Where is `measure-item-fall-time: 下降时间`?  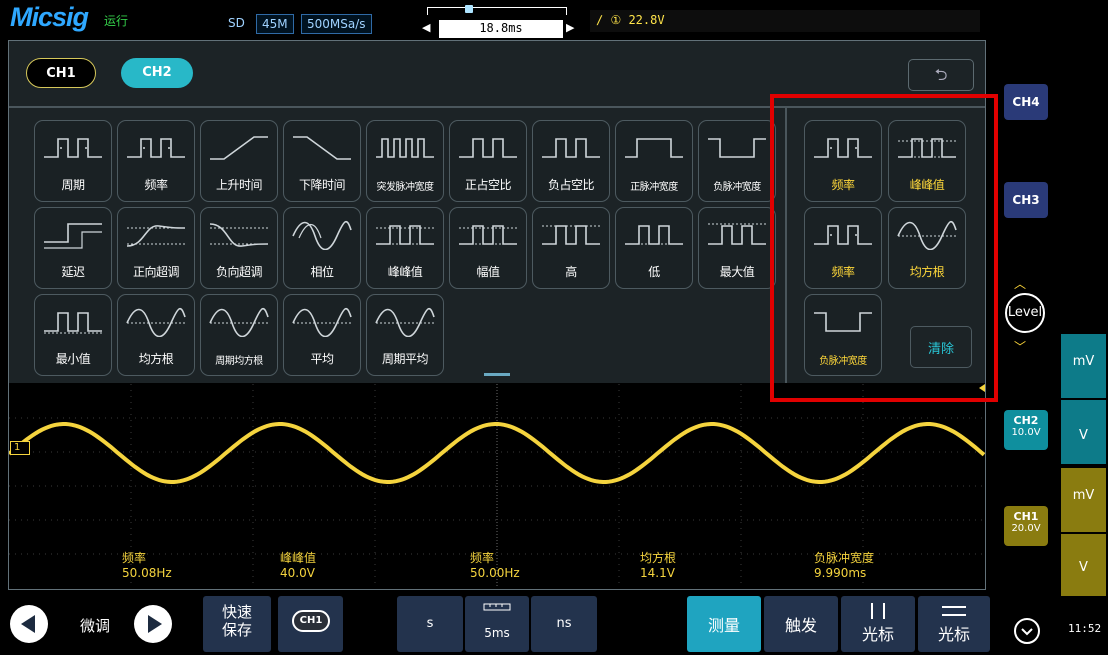 measure-item-fall-time: 下降时间 is located at coordinates (322, 161).